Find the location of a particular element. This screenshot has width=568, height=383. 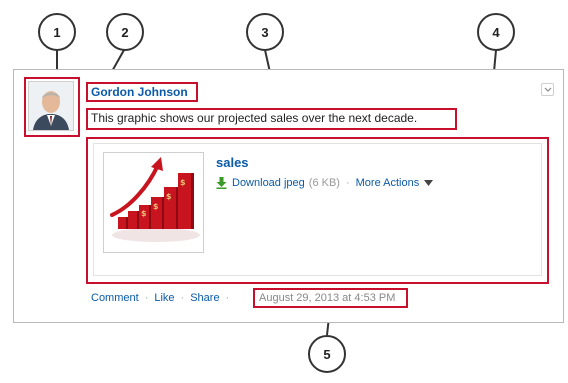

attachment-title-link: sales is located at coordinates (232, 162).